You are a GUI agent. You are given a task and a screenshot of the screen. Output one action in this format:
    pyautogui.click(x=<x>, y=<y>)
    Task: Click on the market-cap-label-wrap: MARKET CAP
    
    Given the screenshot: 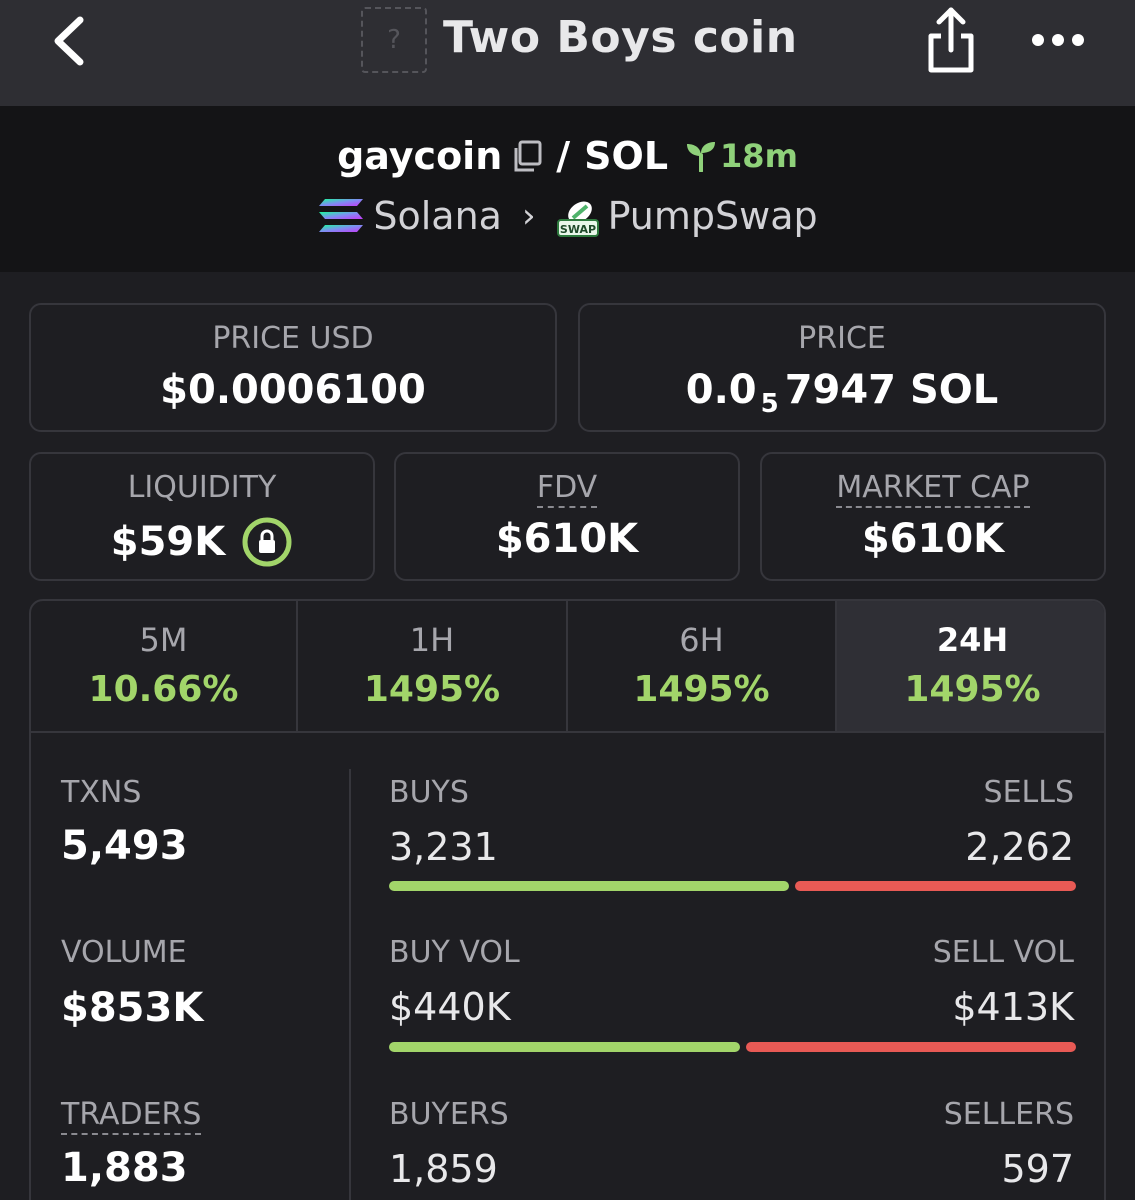 What is the action you would take?
    pyautogui.click(x=933, y=489)
    